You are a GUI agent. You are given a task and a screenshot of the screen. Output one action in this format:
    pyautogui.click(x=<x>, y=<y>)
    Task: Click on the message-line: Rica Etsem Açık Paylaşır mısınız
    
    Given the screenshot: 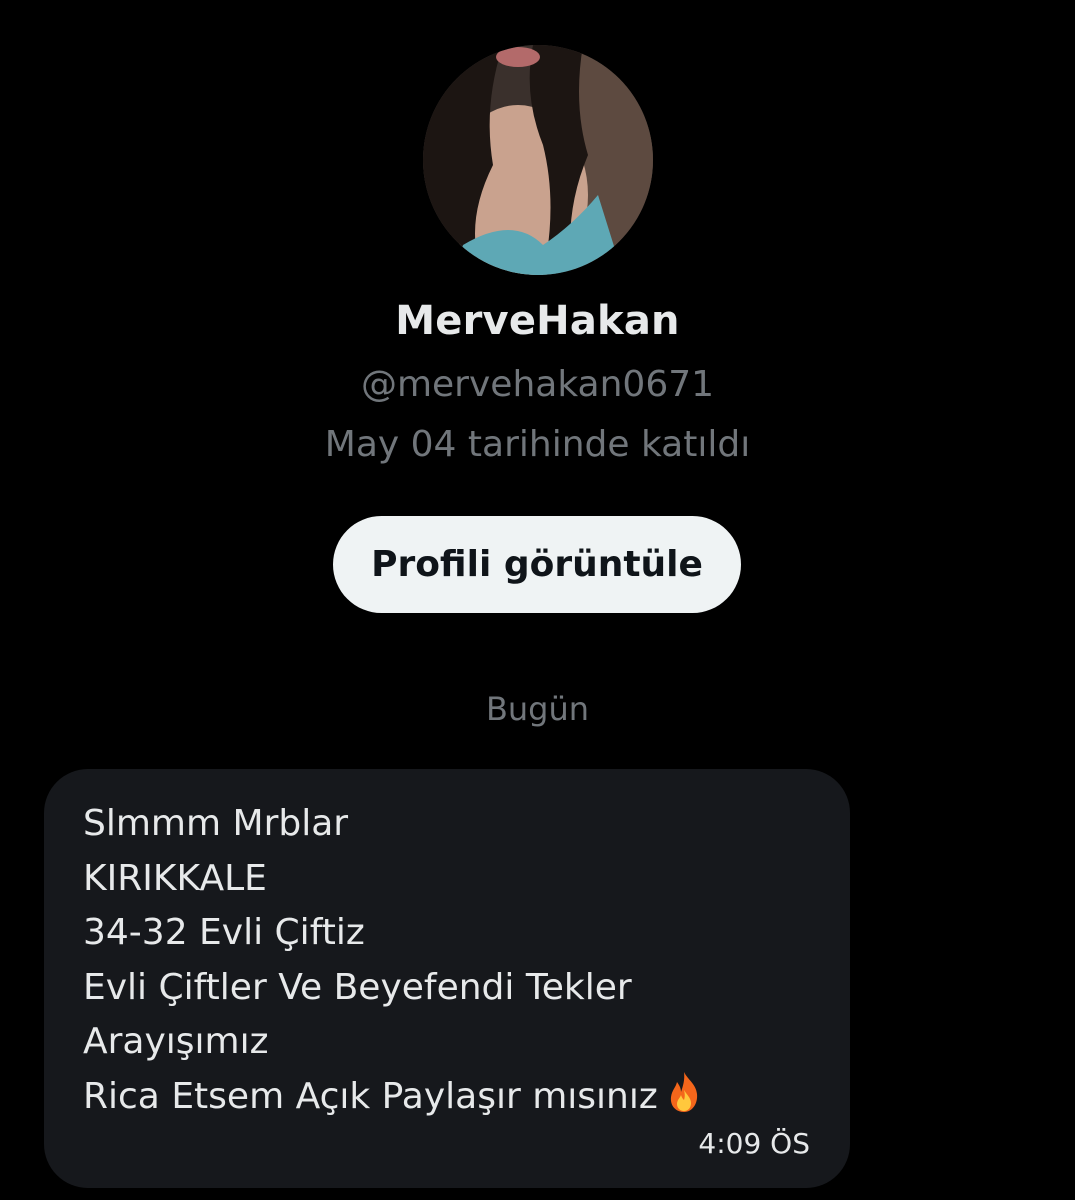 What is the action you would take?
    pyautogui.click(x=370, y=1096)
    